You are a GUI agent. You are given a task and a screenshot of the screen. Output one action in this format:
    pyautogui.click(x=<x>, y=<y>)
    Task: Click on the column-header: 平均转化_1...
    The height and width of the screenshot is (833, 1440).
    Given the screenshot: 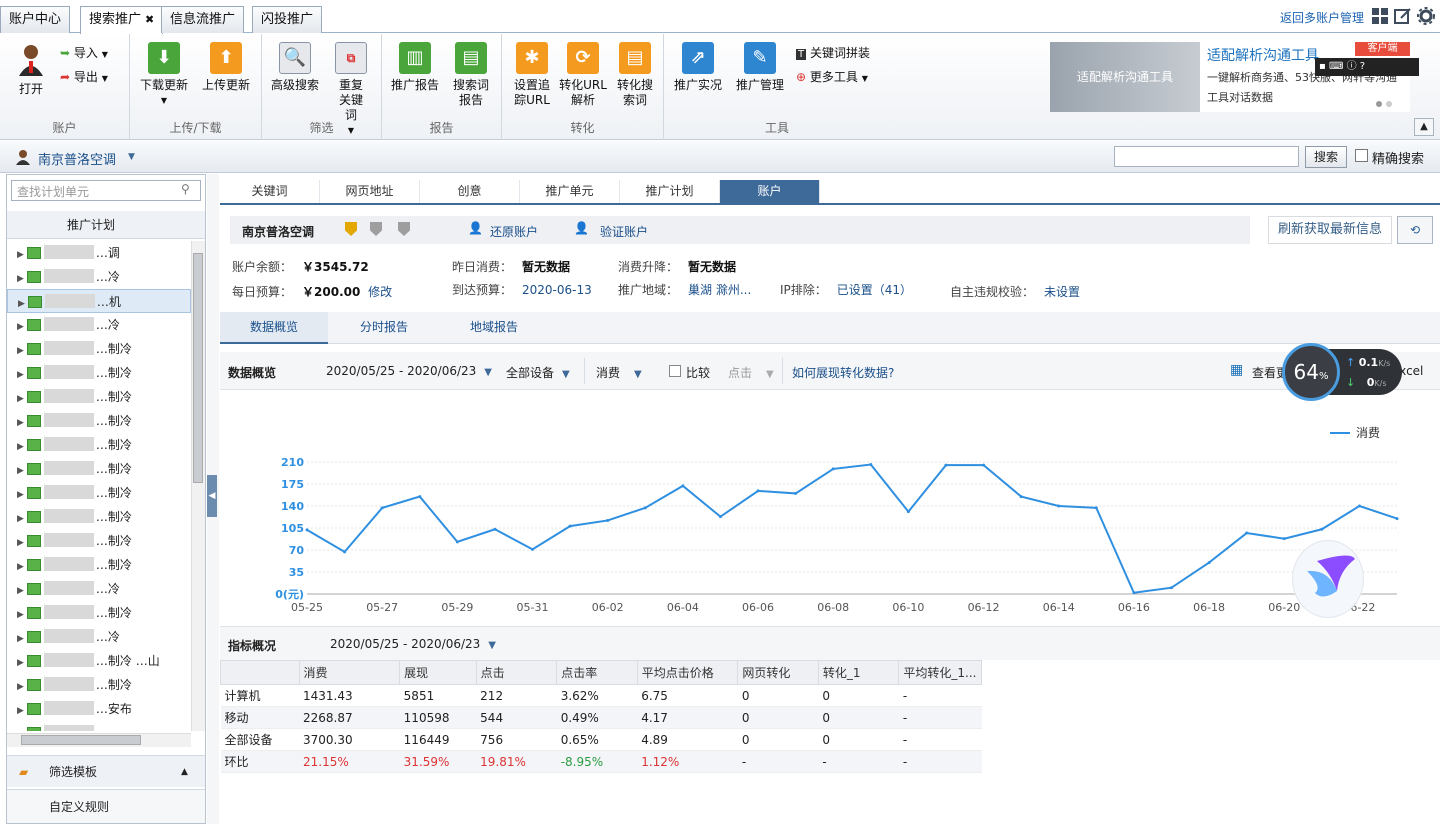 What is the action you would take?
    pyautogui.click(x=940, y=672)
    